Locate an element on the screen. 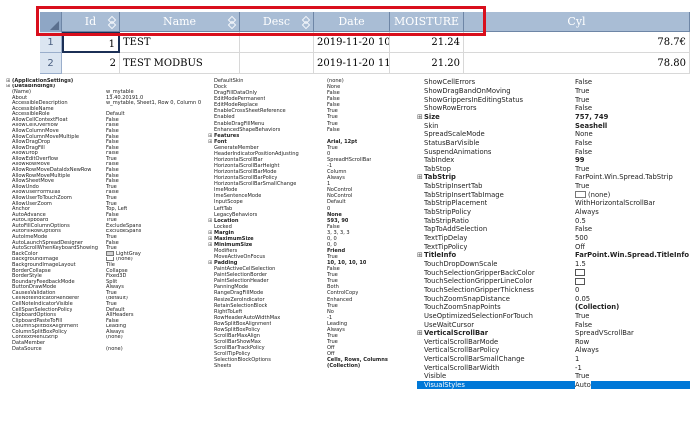  property-row: TouchZoomSnapPoints (Collection) is located at coordinates (553, 307).